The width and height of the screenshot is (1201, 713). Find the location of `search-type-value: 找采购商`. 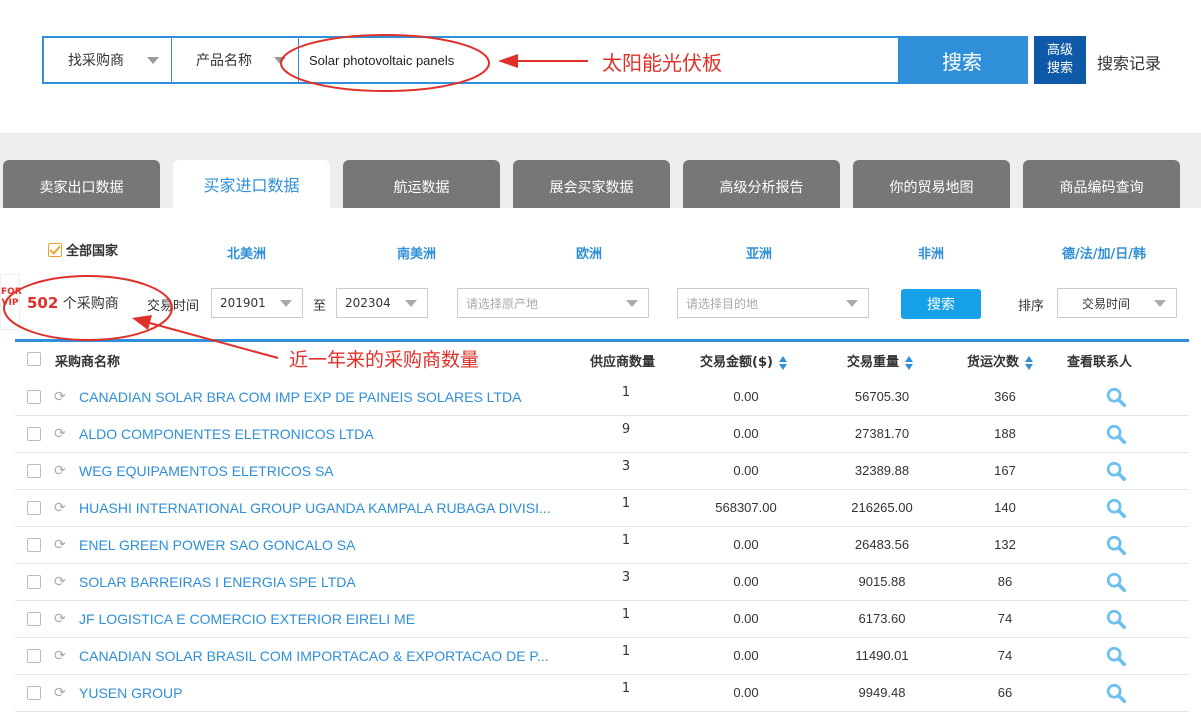

search-type-value: 找采购商 is located at coordinates (96, 61).